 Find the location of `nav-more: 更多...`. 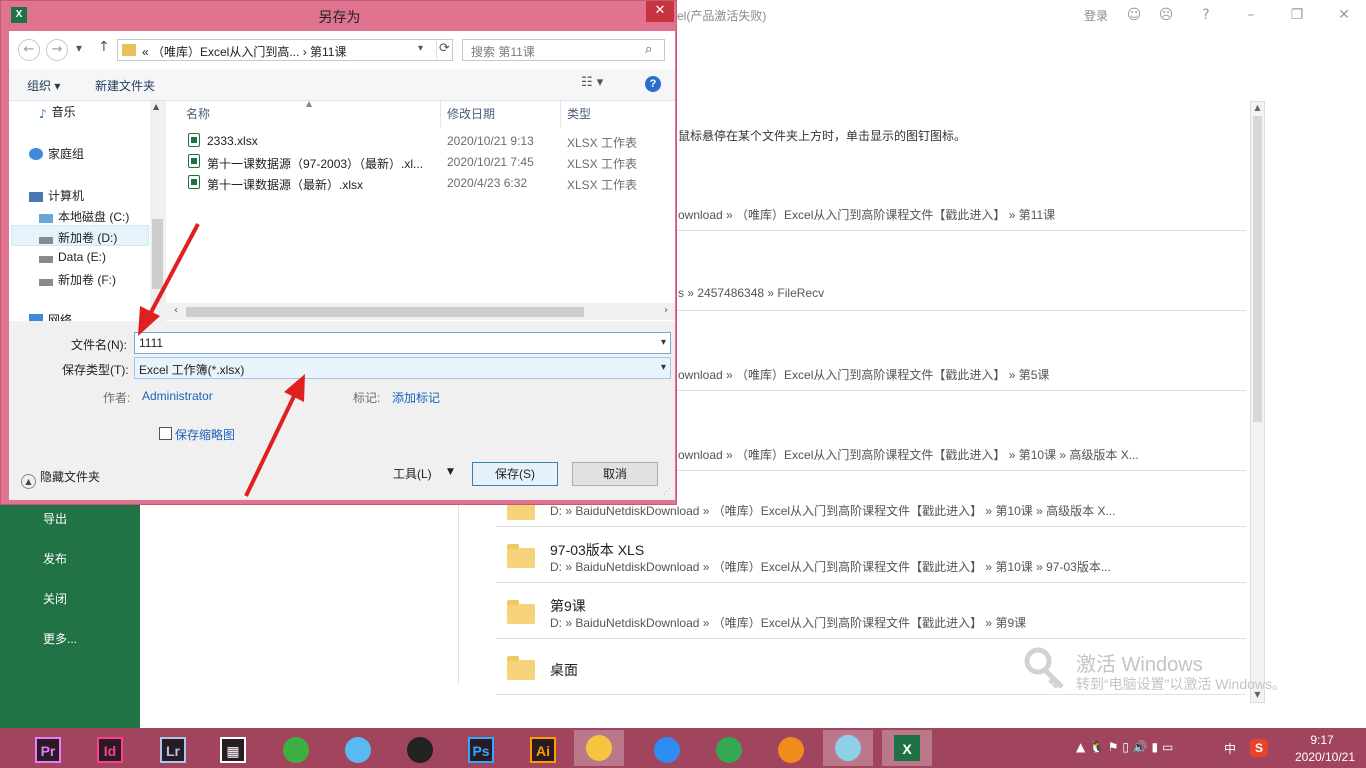

nav-more: 更多... is located at coordinates (60, 638).